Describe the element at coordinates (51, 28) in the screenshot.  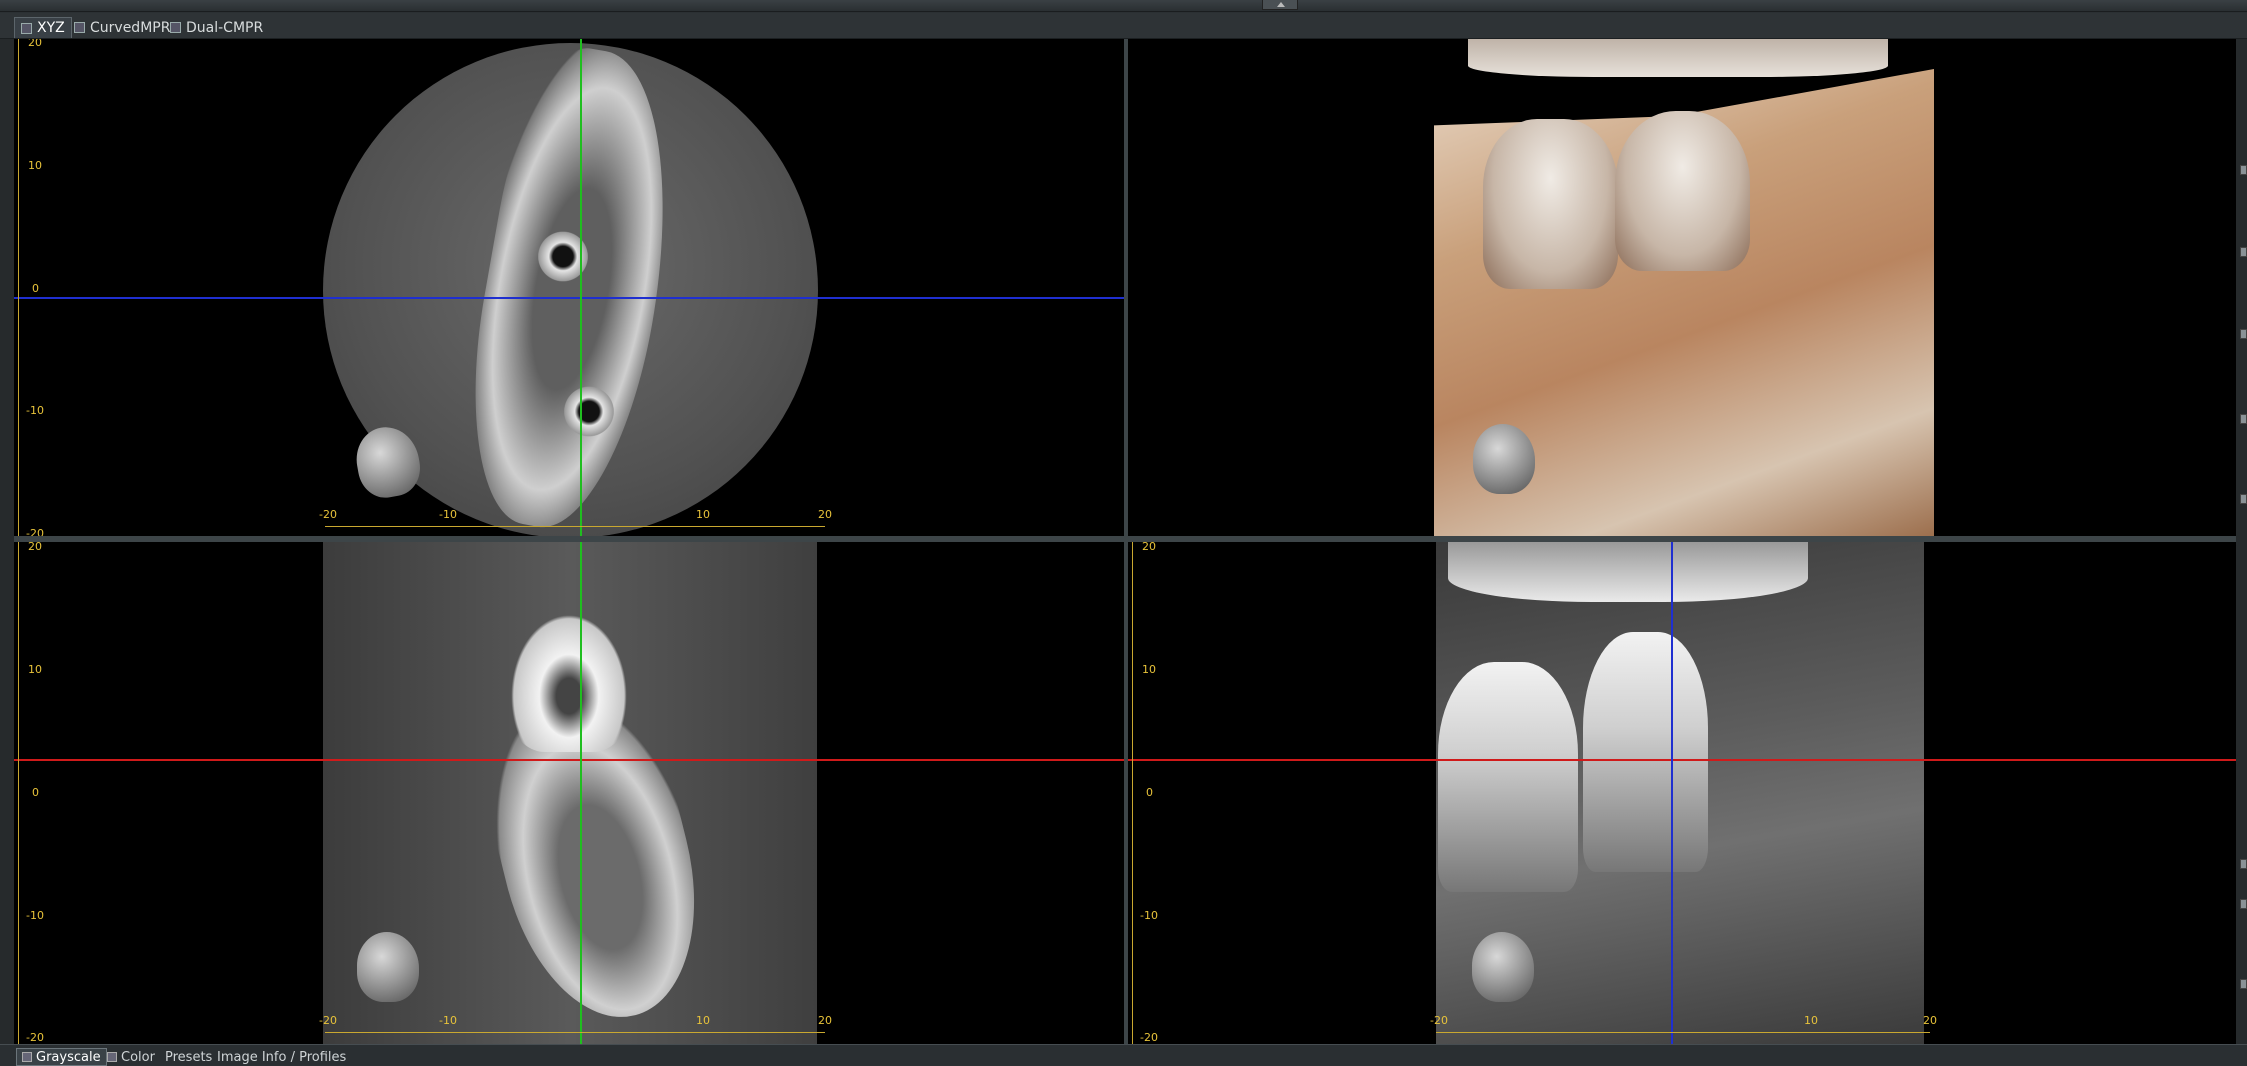
I see `tab-label: XYZ` at that location.